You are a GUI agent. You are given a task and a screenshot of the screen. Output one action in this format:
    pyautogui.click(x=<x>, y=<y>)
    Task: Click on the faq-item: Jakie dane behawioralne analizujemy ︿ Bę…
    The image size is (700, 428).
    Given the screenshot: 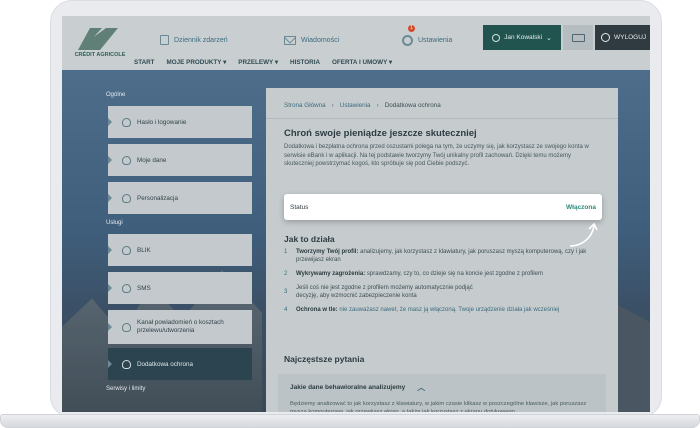 What is the action you would take?
    pyautogui.click(x=442, y=393)
    